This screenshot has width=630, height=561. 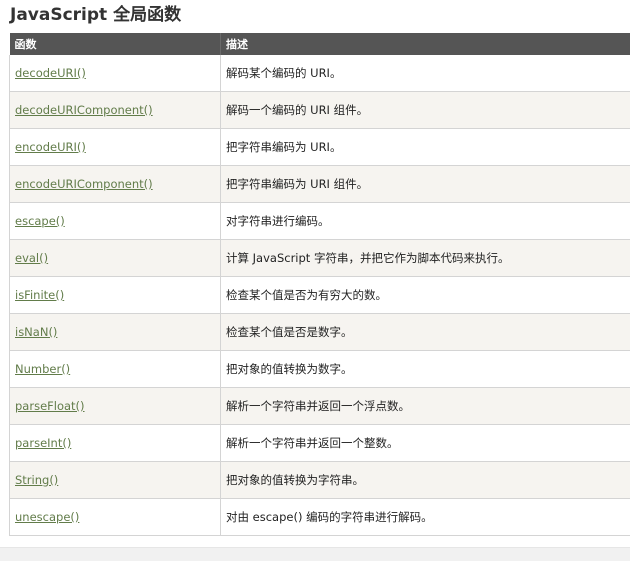 I want to click on table-row: isFinite() 检查某个值是否为有穷大的数。, so click(x=319, y=295).